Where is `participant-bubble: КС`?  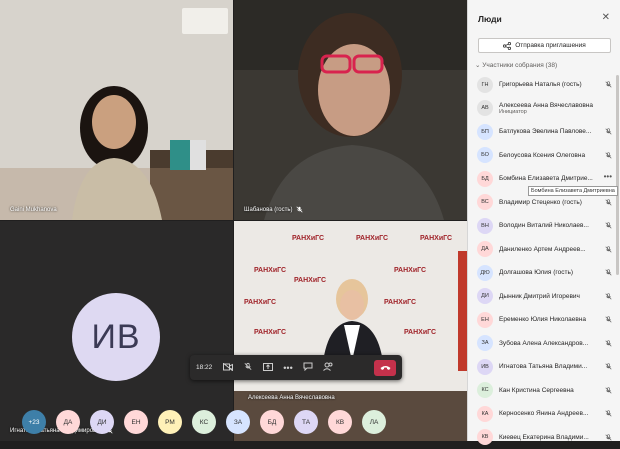
participant-bubble: КС is located at coordinates (204, 422).